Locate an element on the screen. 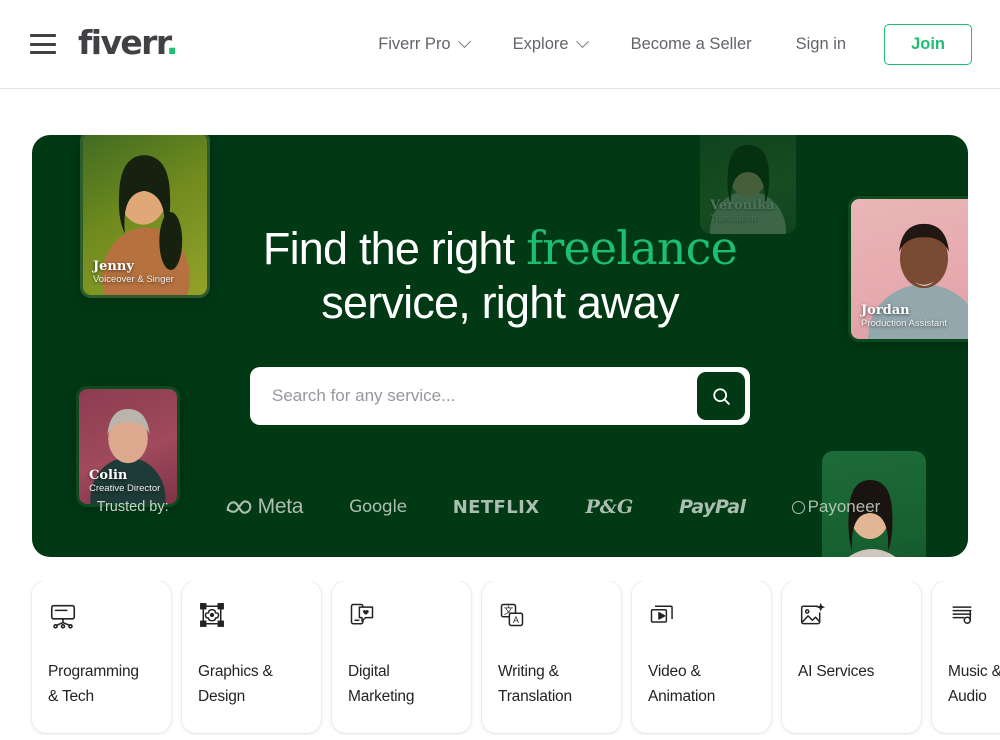 Image resolution: width=1000 pixels, height=740 pixels. brand-logo-netflix: NETFLIX is located at coordinates (496, 507).